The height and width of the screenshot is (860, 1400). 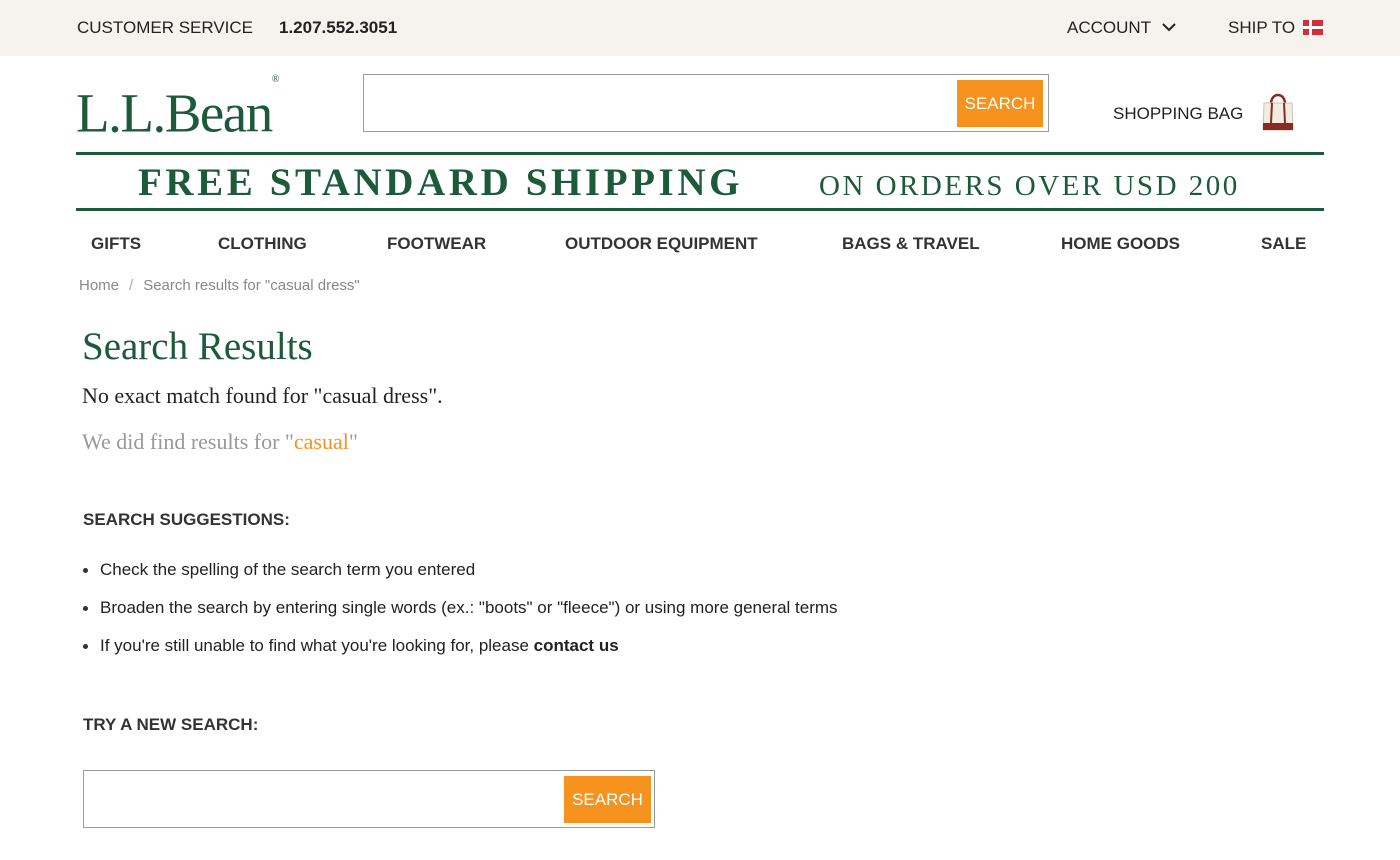 I want to click on llbean-logo: L.L.Bean®, so click(x=177, y=109).